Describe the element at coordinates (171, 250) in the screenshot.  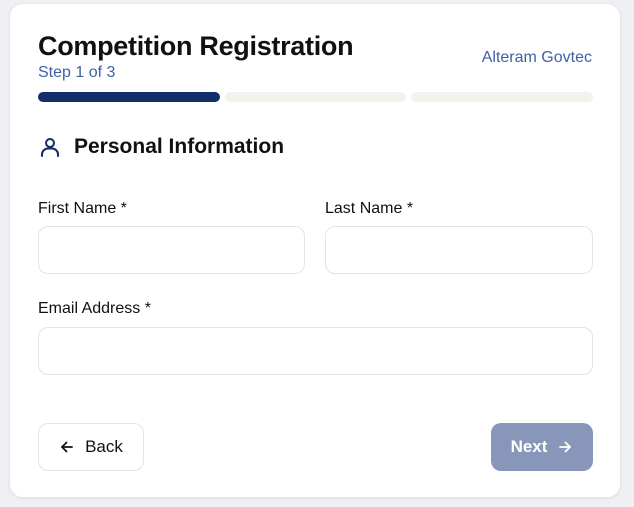
I see `first-name-input` at that location.